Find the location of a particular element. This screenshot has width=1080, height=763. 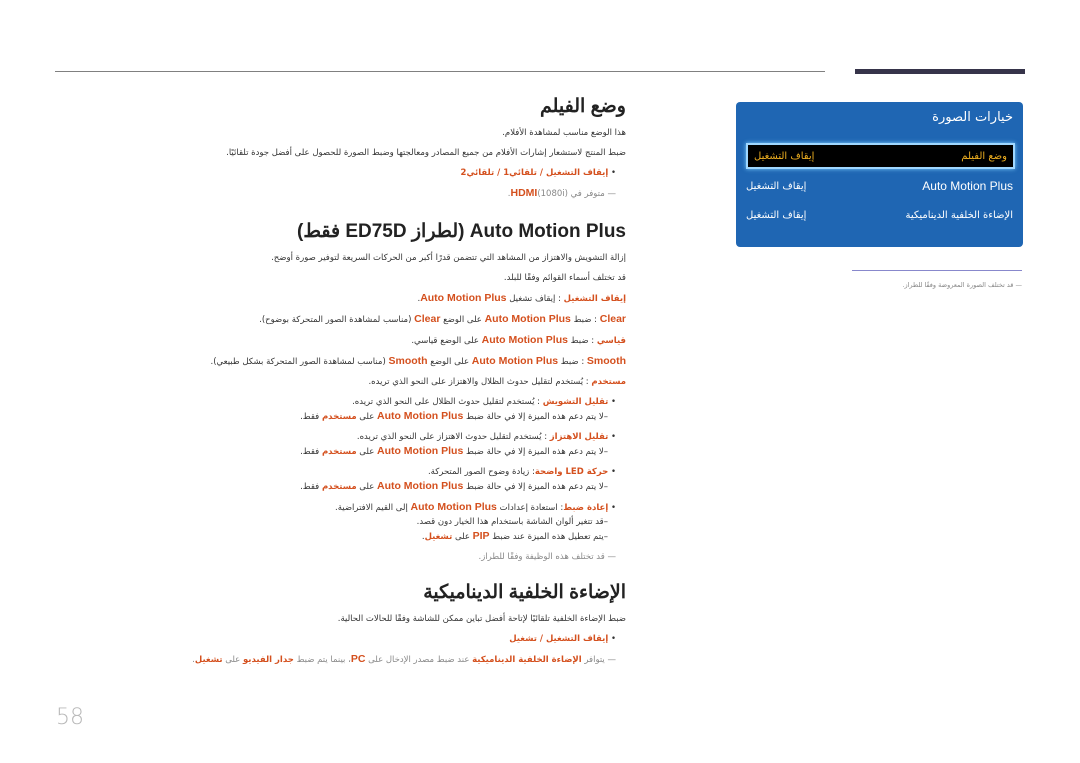

row-label: وضع الفيلم is located at coordinates (984, 156).